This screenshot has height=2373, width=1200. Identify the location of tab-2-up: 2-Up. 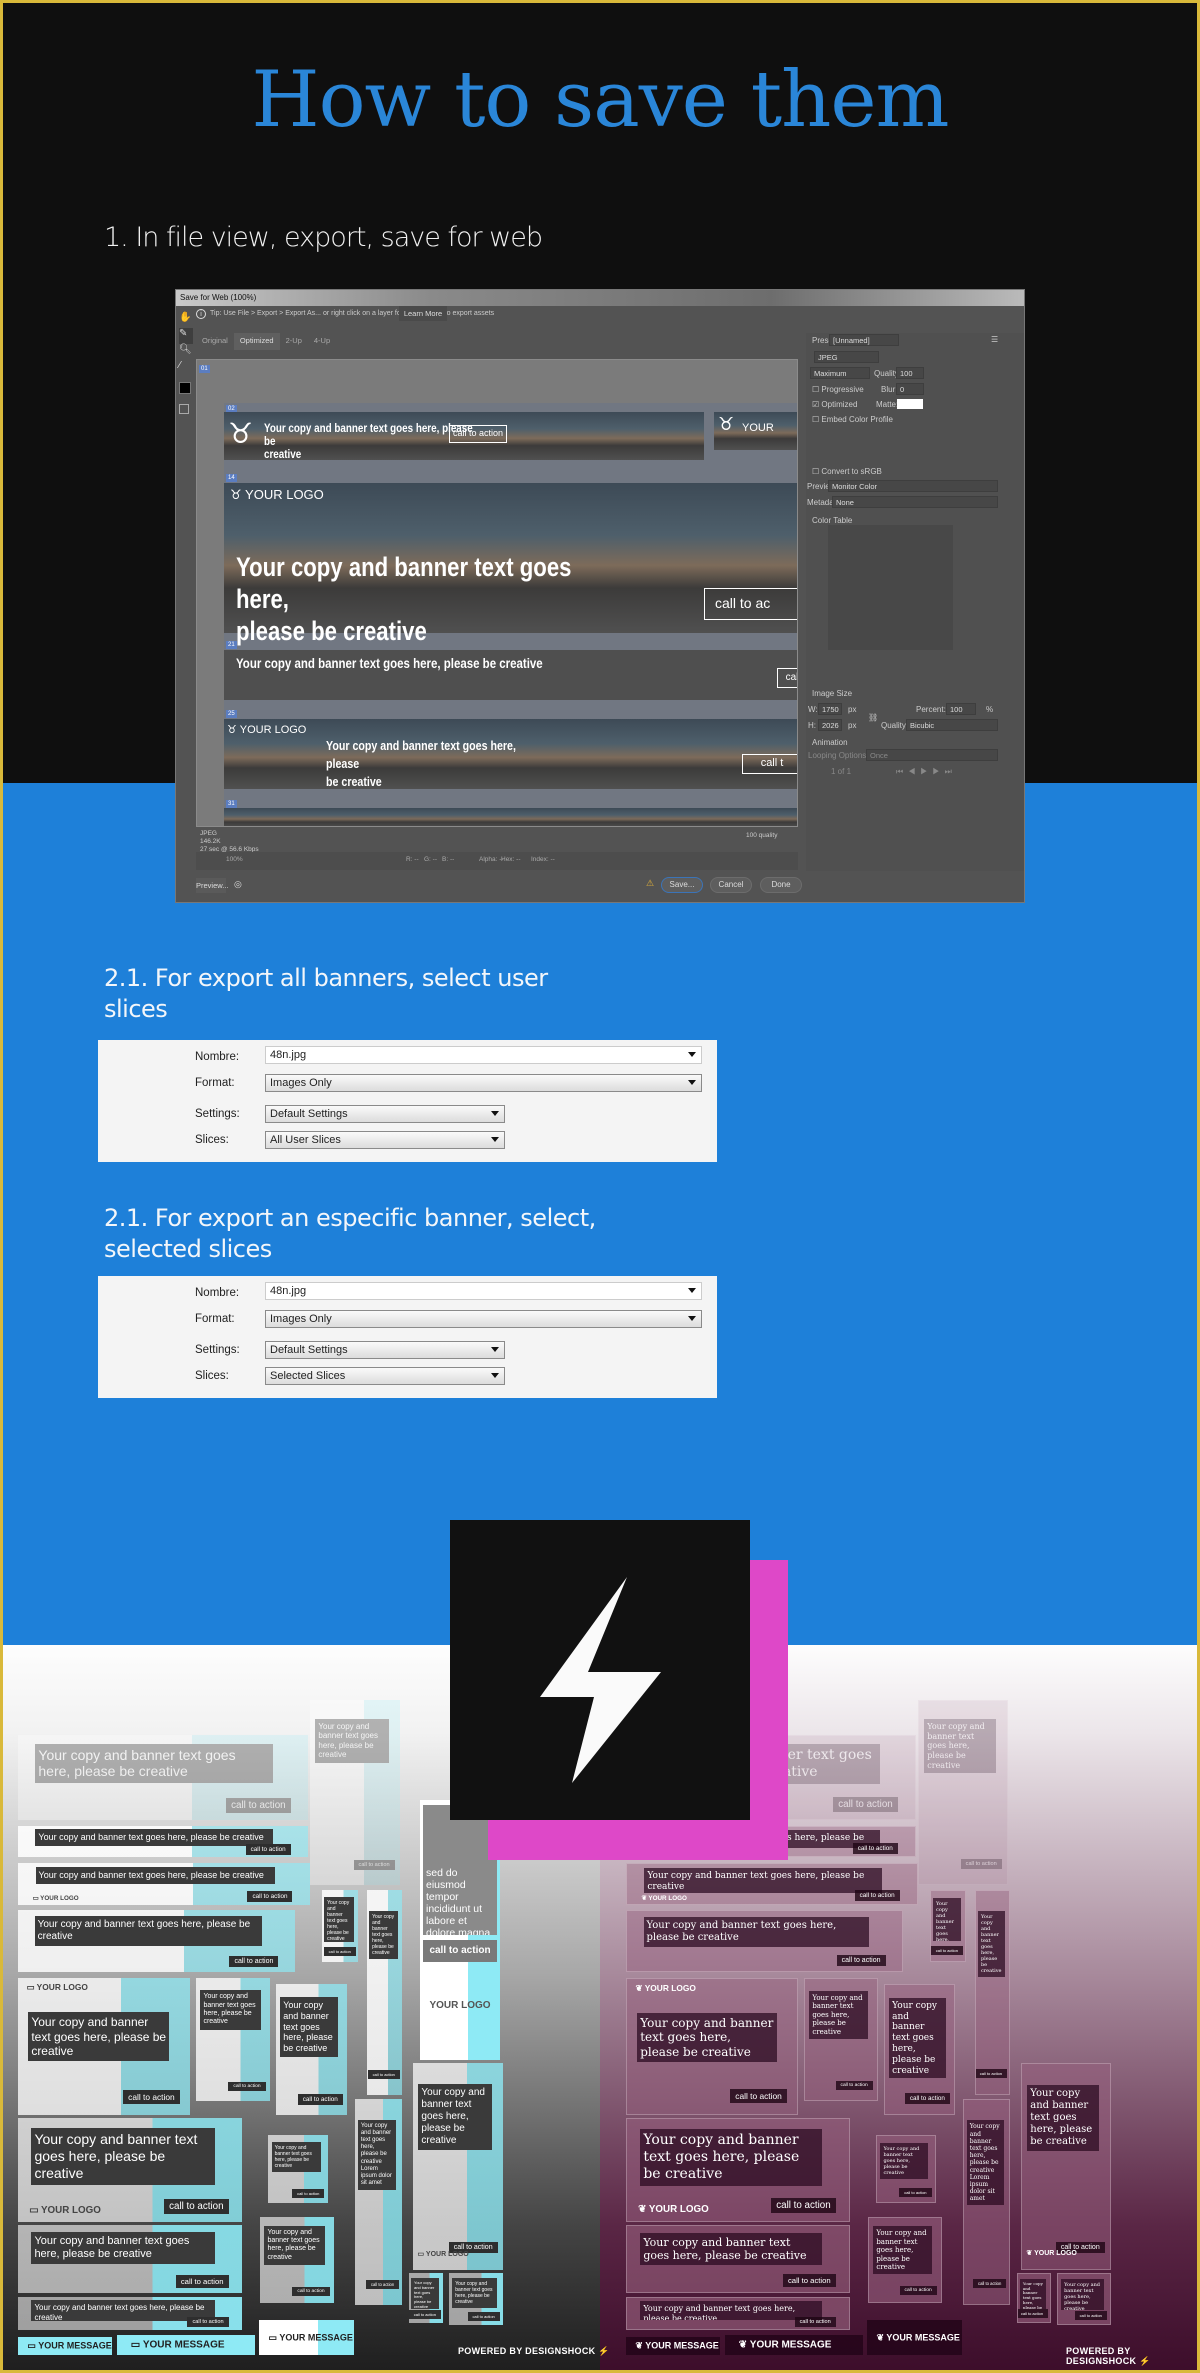
(294, 341).